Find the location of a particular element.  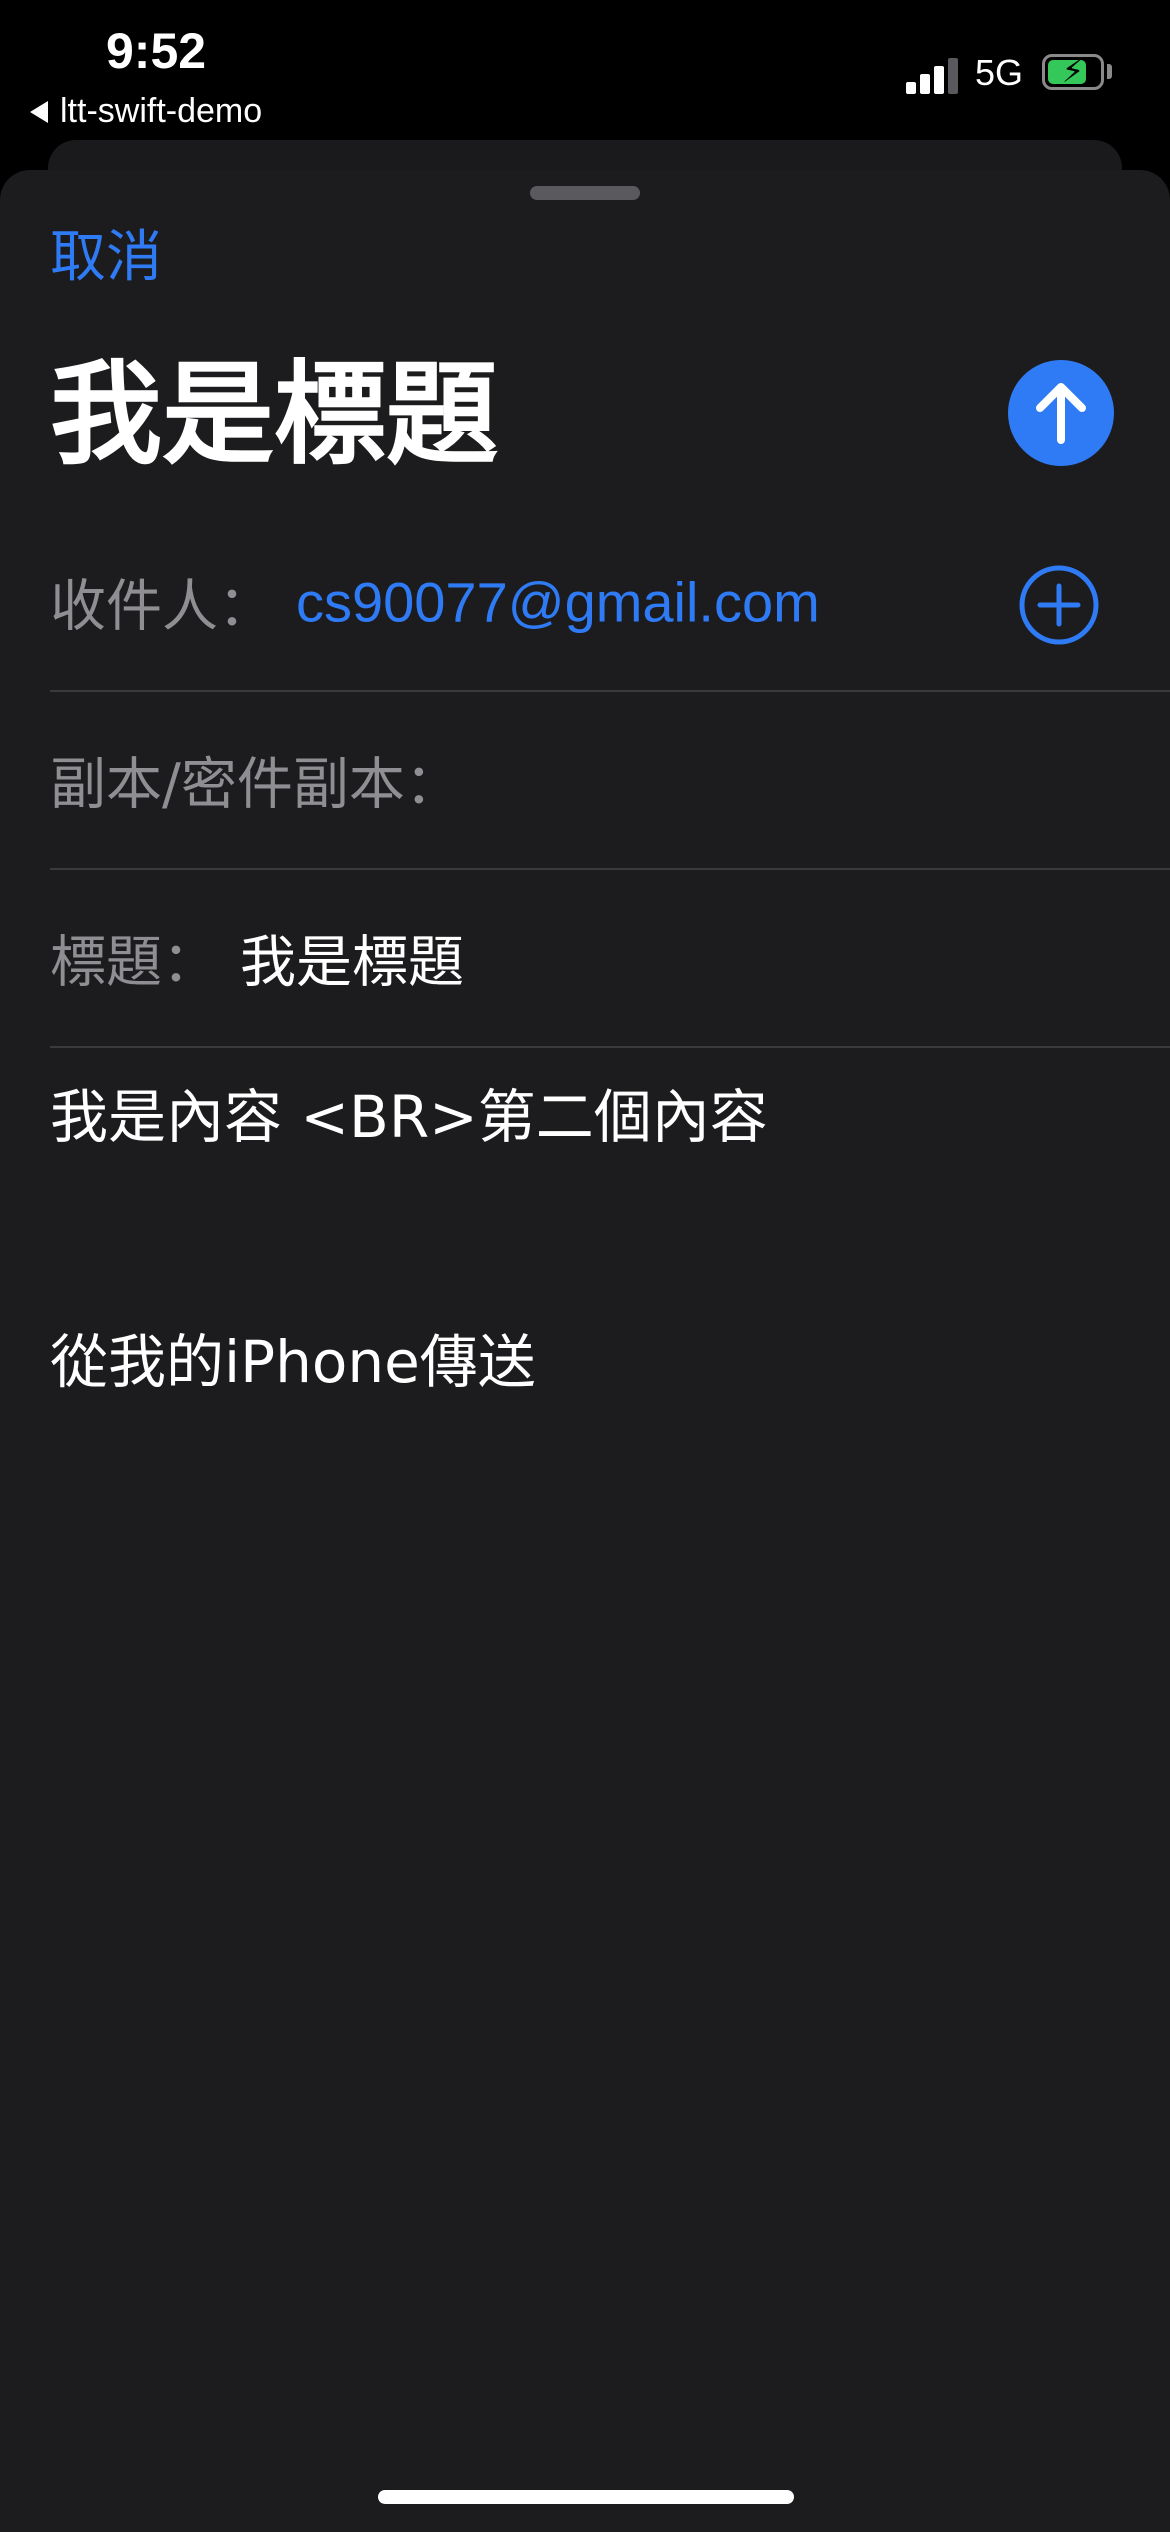

subject-input: 我是標題 is located at coordinates (352, 958).